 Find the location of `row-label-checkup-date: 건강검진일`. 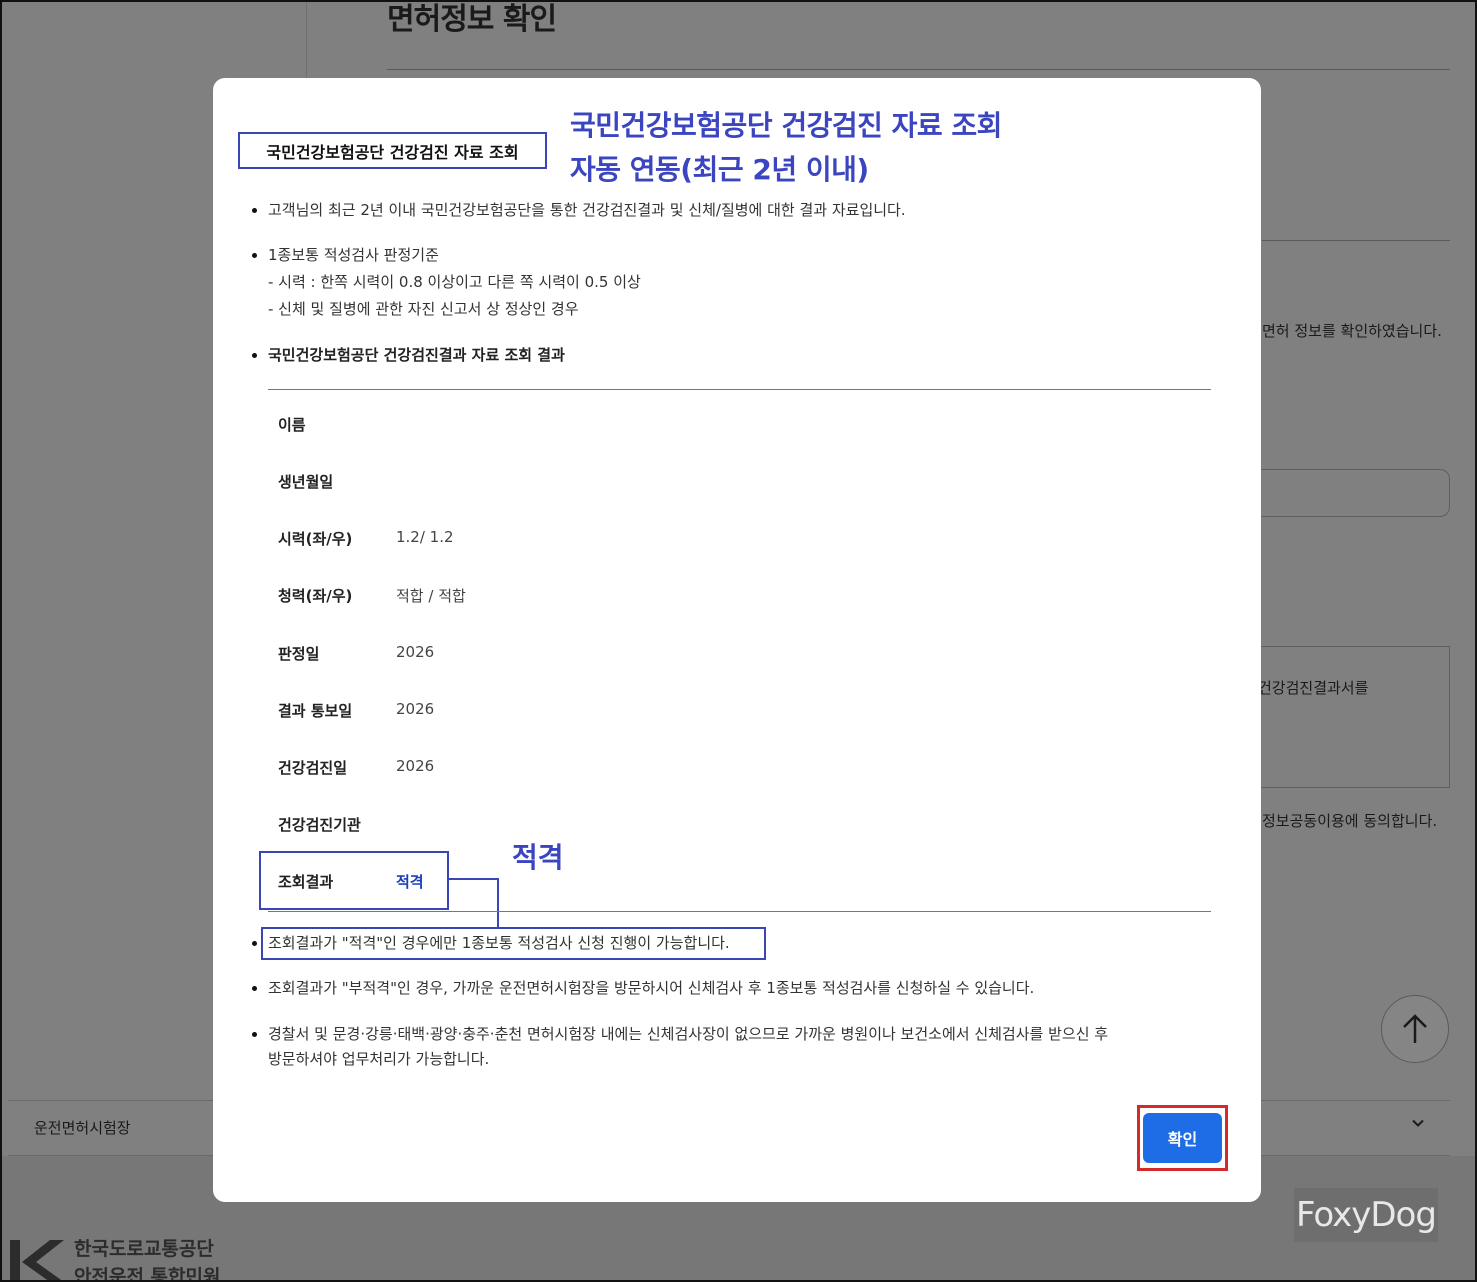

row-label-checkup-date: 건강검진일 is located at coordinates (313, 768).